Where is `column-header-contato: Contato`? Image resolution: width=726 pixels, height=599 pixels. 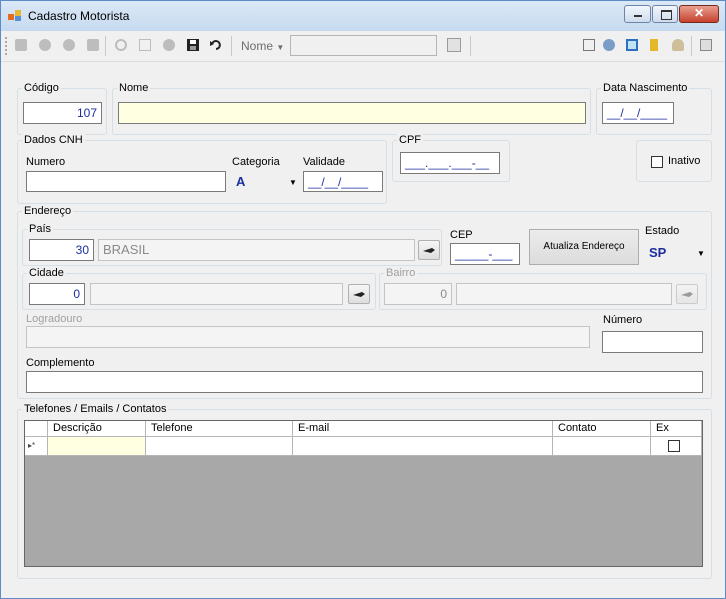 column-header-contato: Contato is located at coordinates (602, 429).